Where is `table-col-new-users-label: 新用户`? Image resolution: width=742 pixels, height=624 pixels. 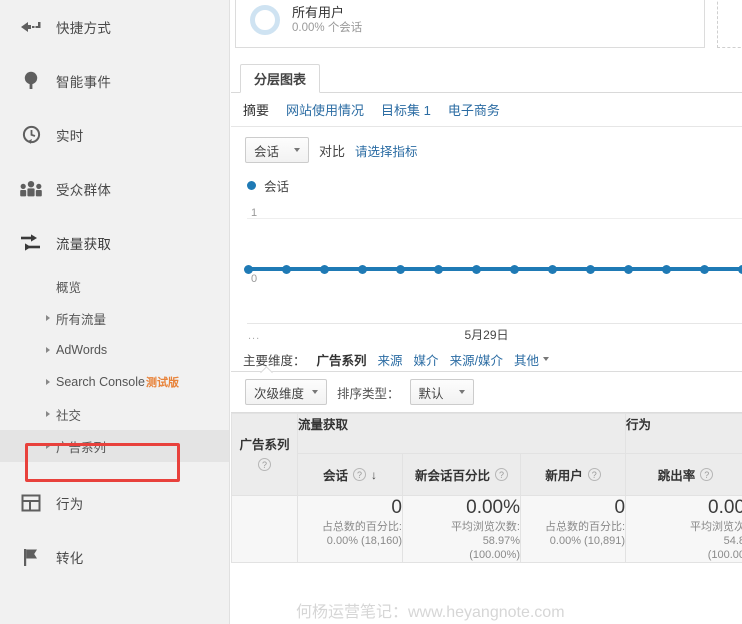 table-col-new-users-label: 新用户 is located at coordinates (564, 476).